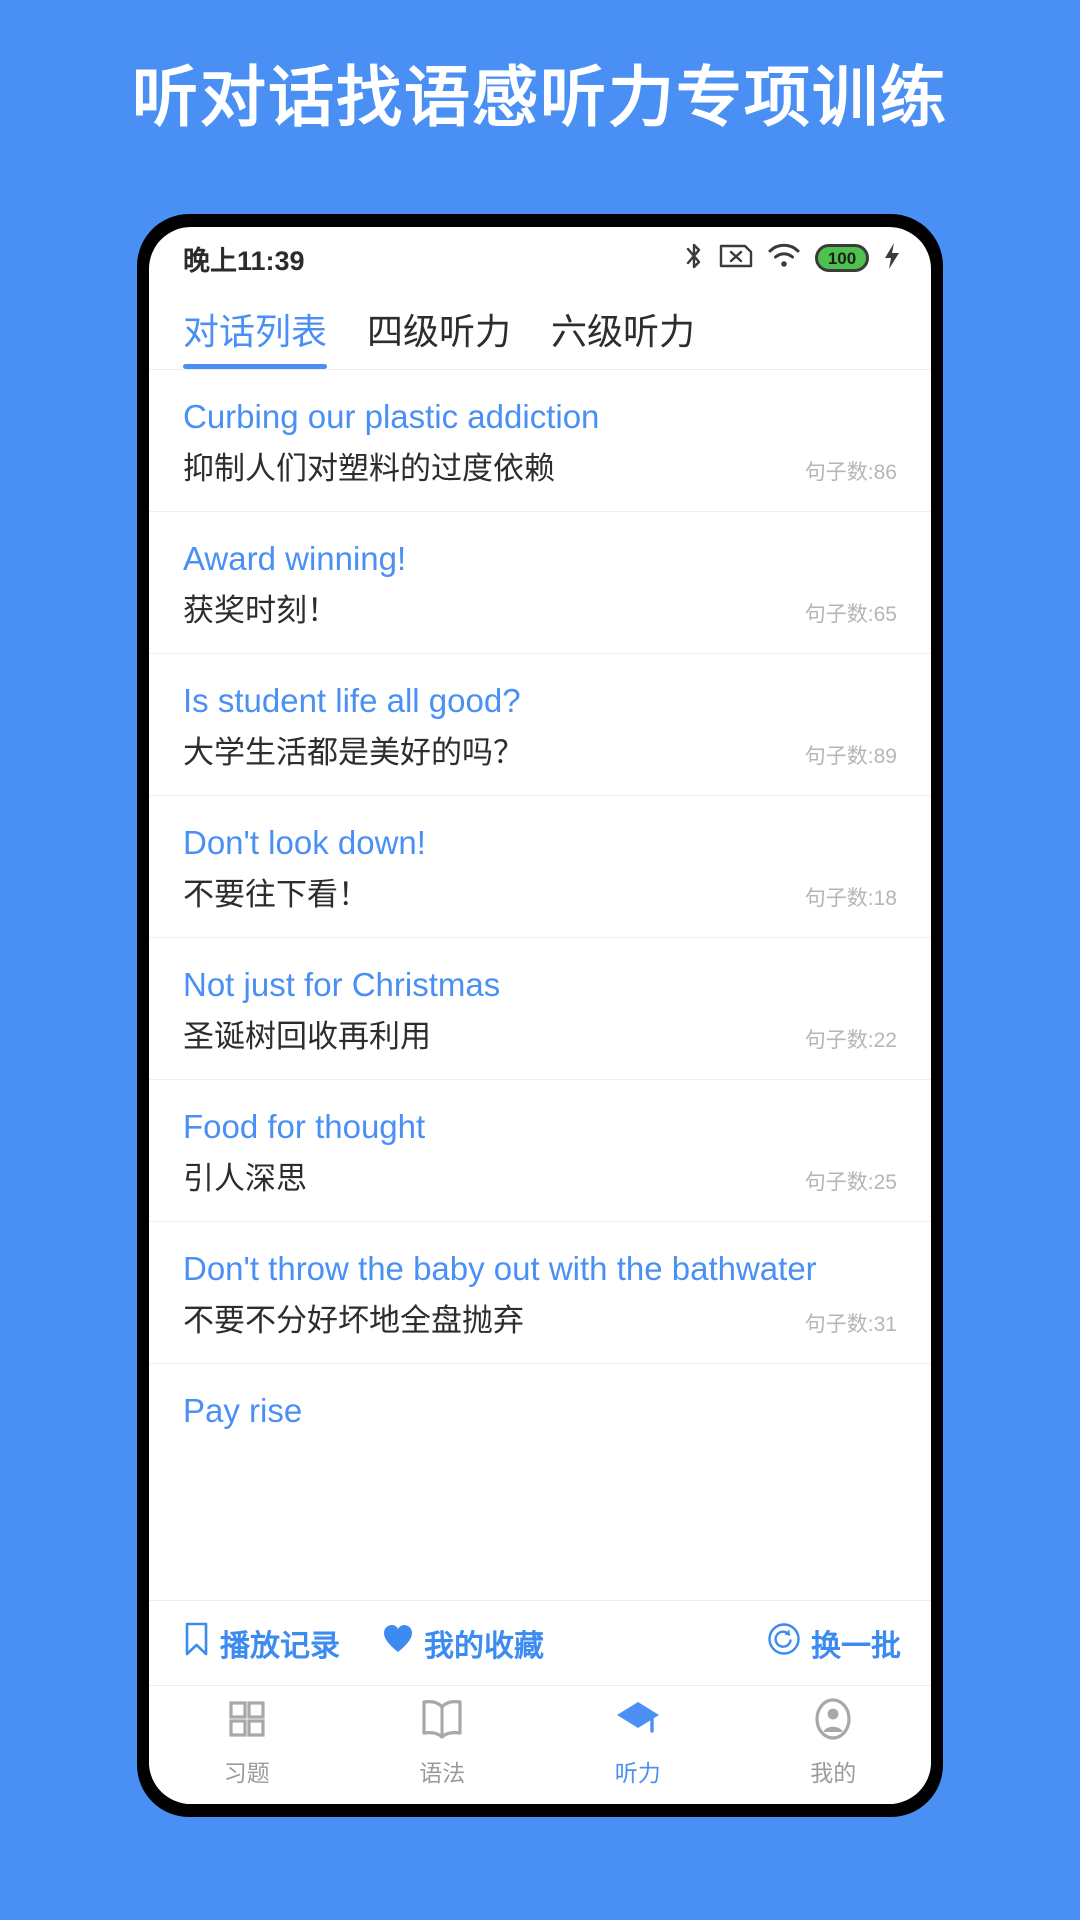 This screenshot has height=1920, width=1080. Describe the element at coordinates (246, 1772) in the screenshot. I see `nav-label-exercises: 习题` at that location.